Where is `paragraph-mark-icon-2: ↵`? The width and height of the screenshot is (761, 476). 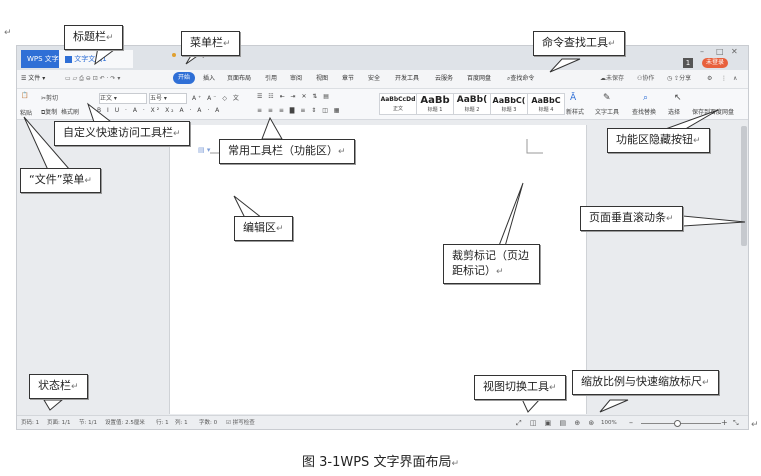
paragraph-mark-icon-2: ↵ is located at coordinates (755, 425).